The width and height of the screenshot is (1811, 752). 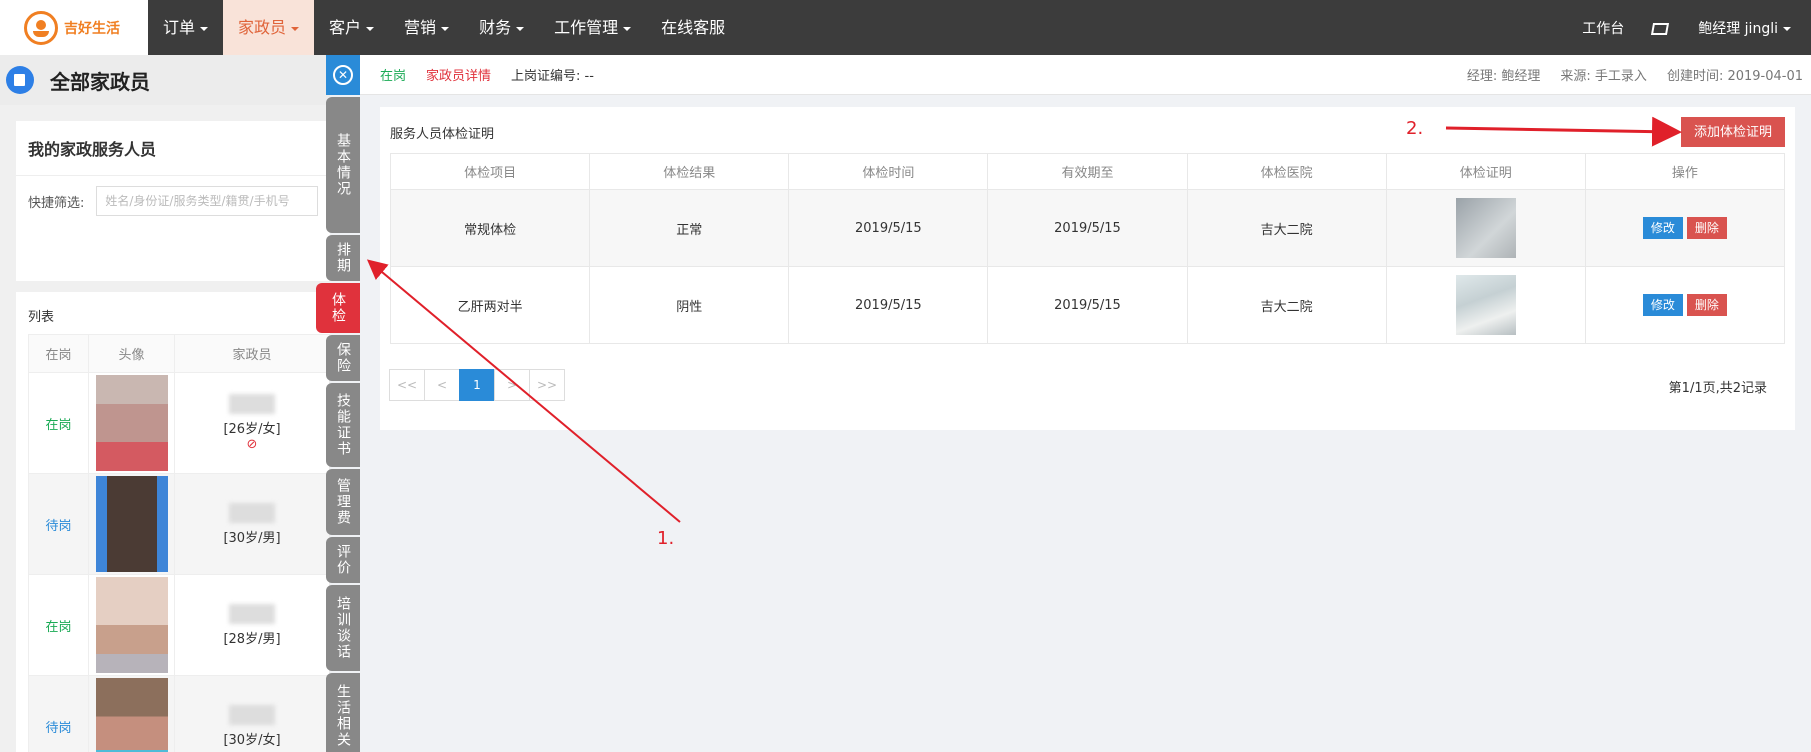 What do you see at coordinates (269, 27) in the screenshot?
I see `nav-housekeepers: 家政员` at bounding box center [269, 27].